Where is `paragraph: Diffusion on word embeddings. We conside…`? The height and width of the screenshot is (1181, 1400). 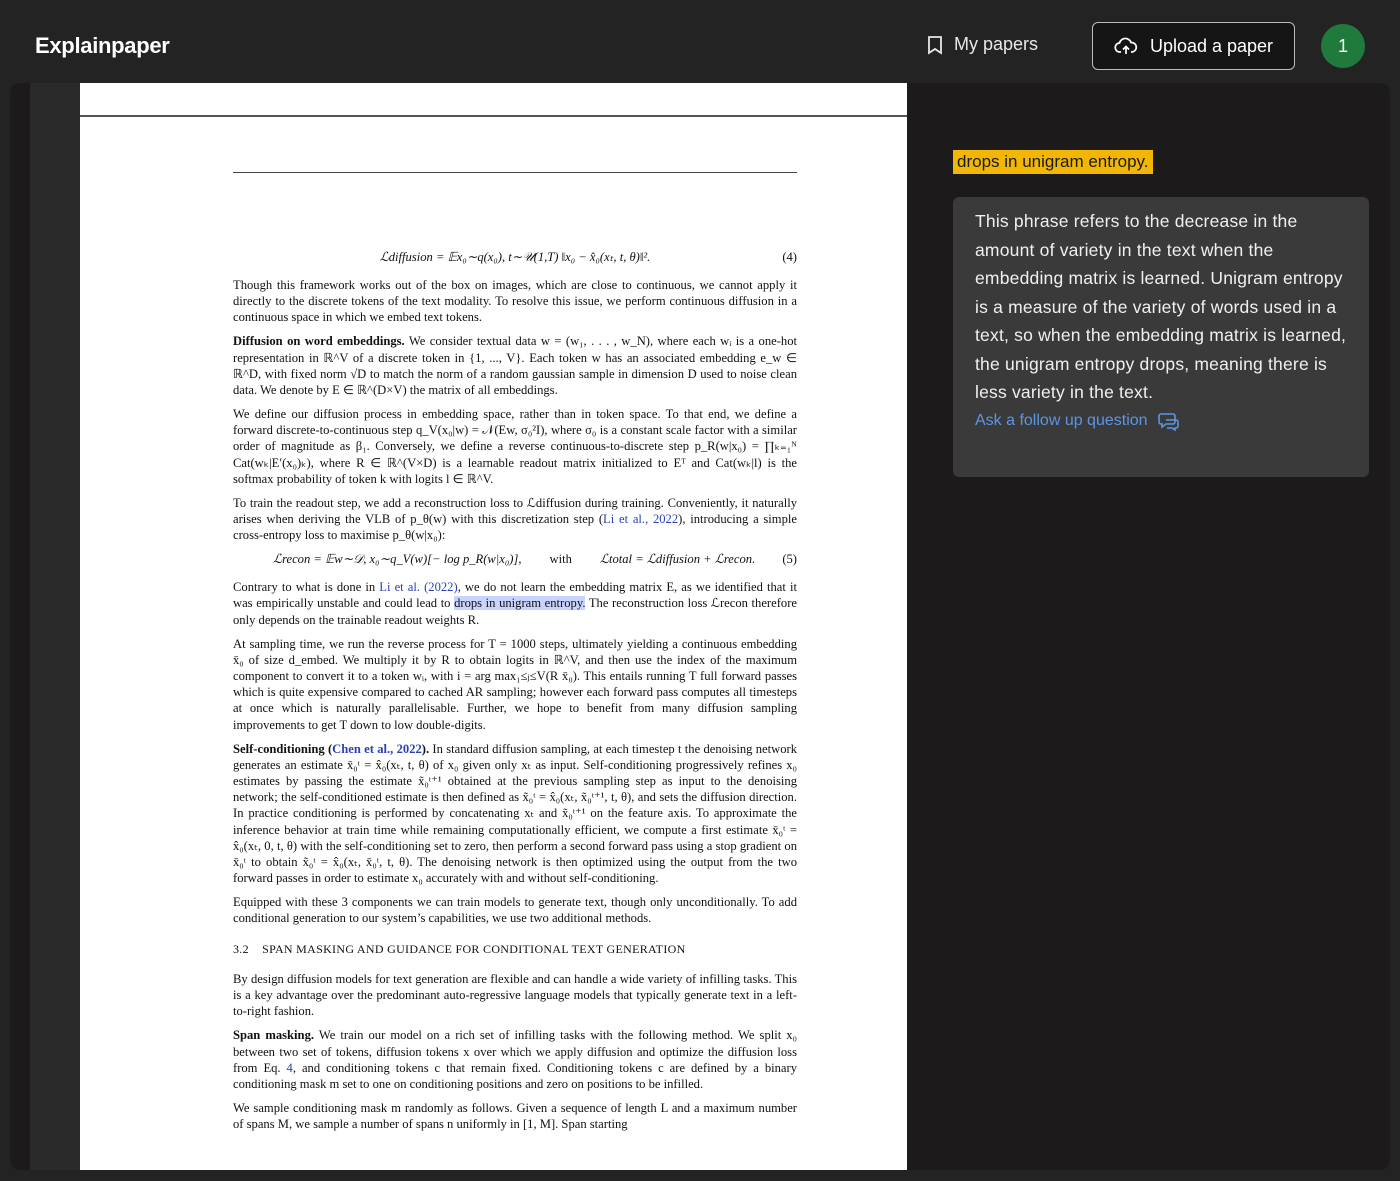 paragraph: Diffusion on word embeddings. We conside… is located at coordinates (515, 365).